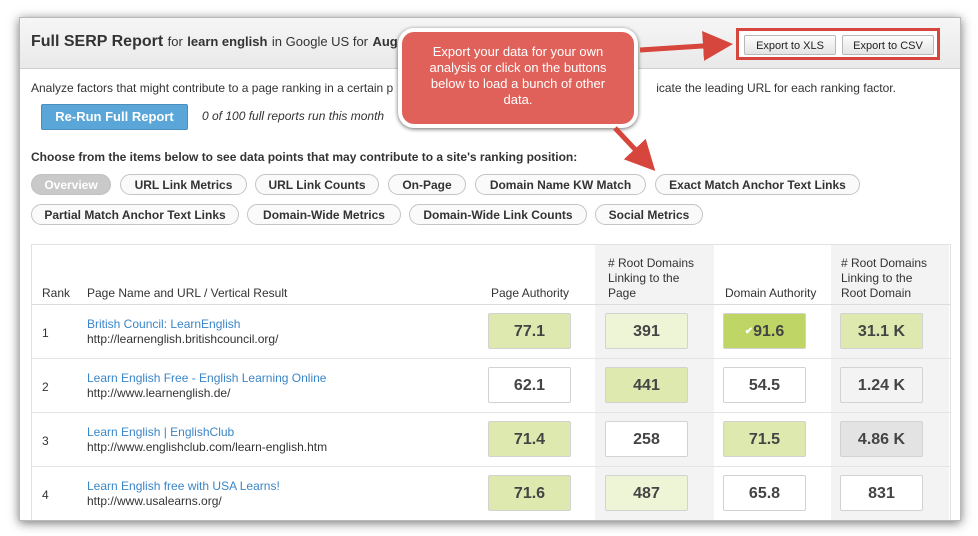 This screenshot has height=536, width=978. I want to click on arrow-to-export, so click(686, 45).